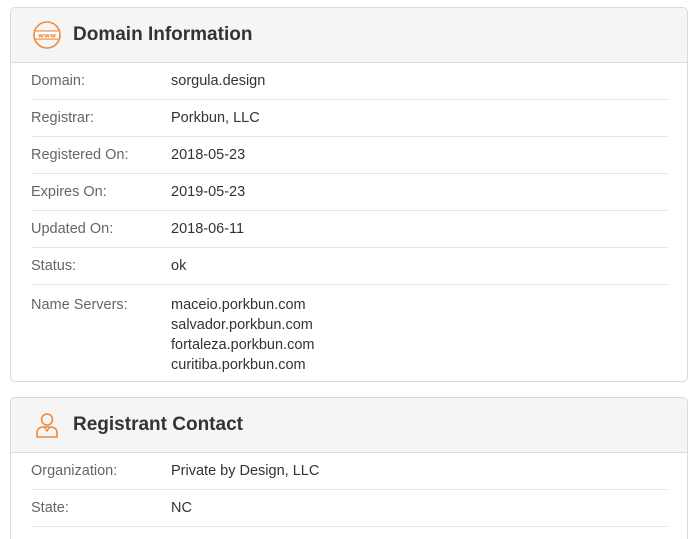  I want to click on row-label: Status:, so click(54, 266).